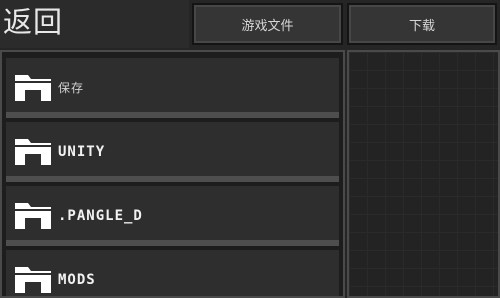  Describe the element at coordinates (77, 280) in the screenshot. I see `folder-label: MODS` at that location.